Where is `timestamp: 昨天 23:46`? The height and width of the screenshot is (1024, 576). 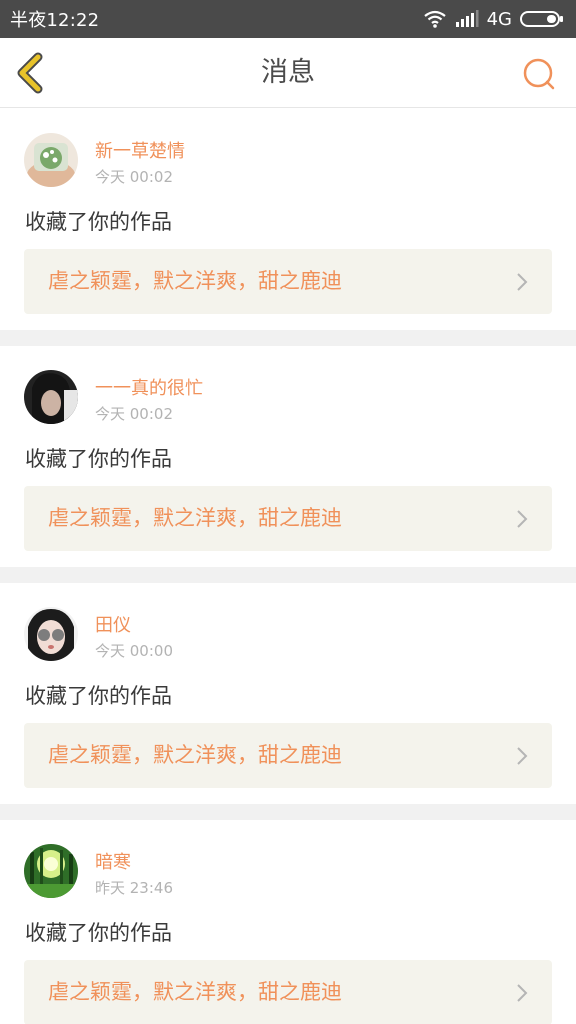 timestamp: 昨天 23:46 is located at coordinates (134, 888).